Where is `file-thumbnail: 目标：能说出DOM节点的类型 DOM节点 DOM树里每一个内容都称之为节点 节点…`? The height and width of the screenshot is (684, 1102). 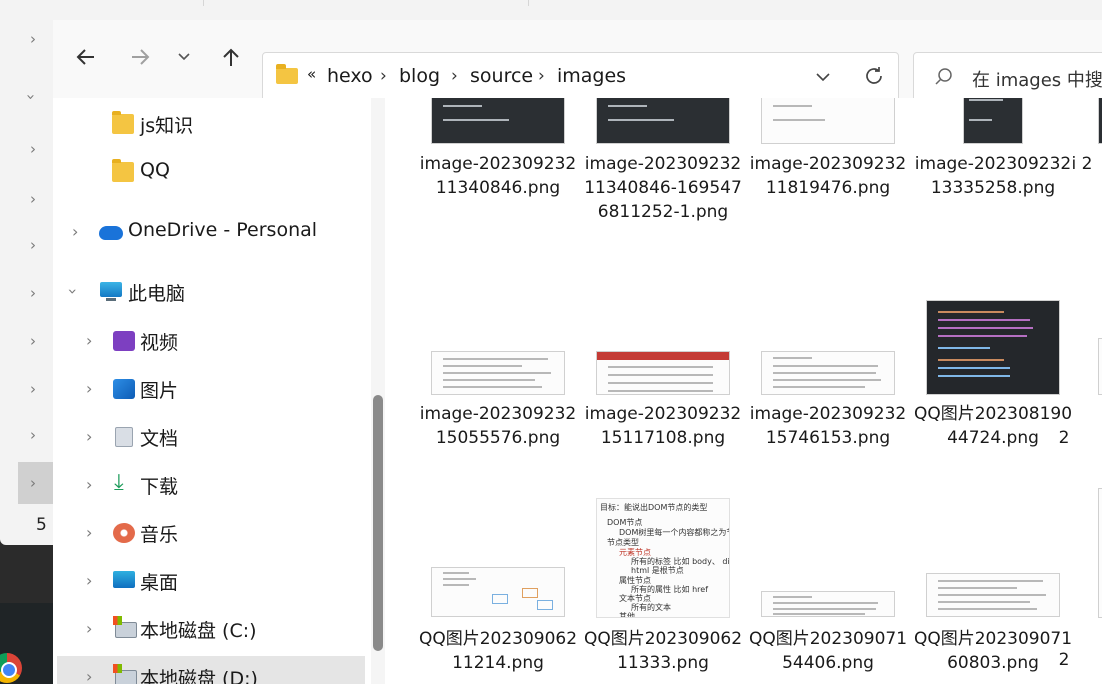
file-thumbnail: 目标：能说出DOM节点的类型 DOM节点 DOM树里每一个内容都称之为节点 节点… is located at coordinates (663, 558).